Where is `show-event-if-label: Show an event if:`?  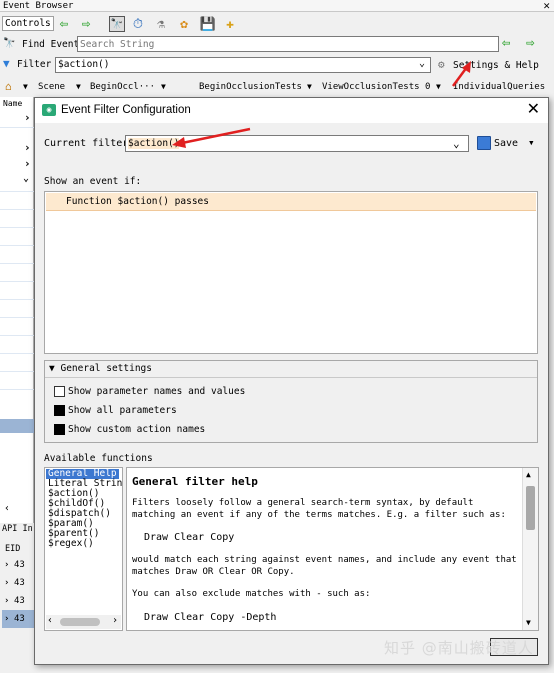
show-event-if-label: Show an event if: is located at coordinates (93, 181).